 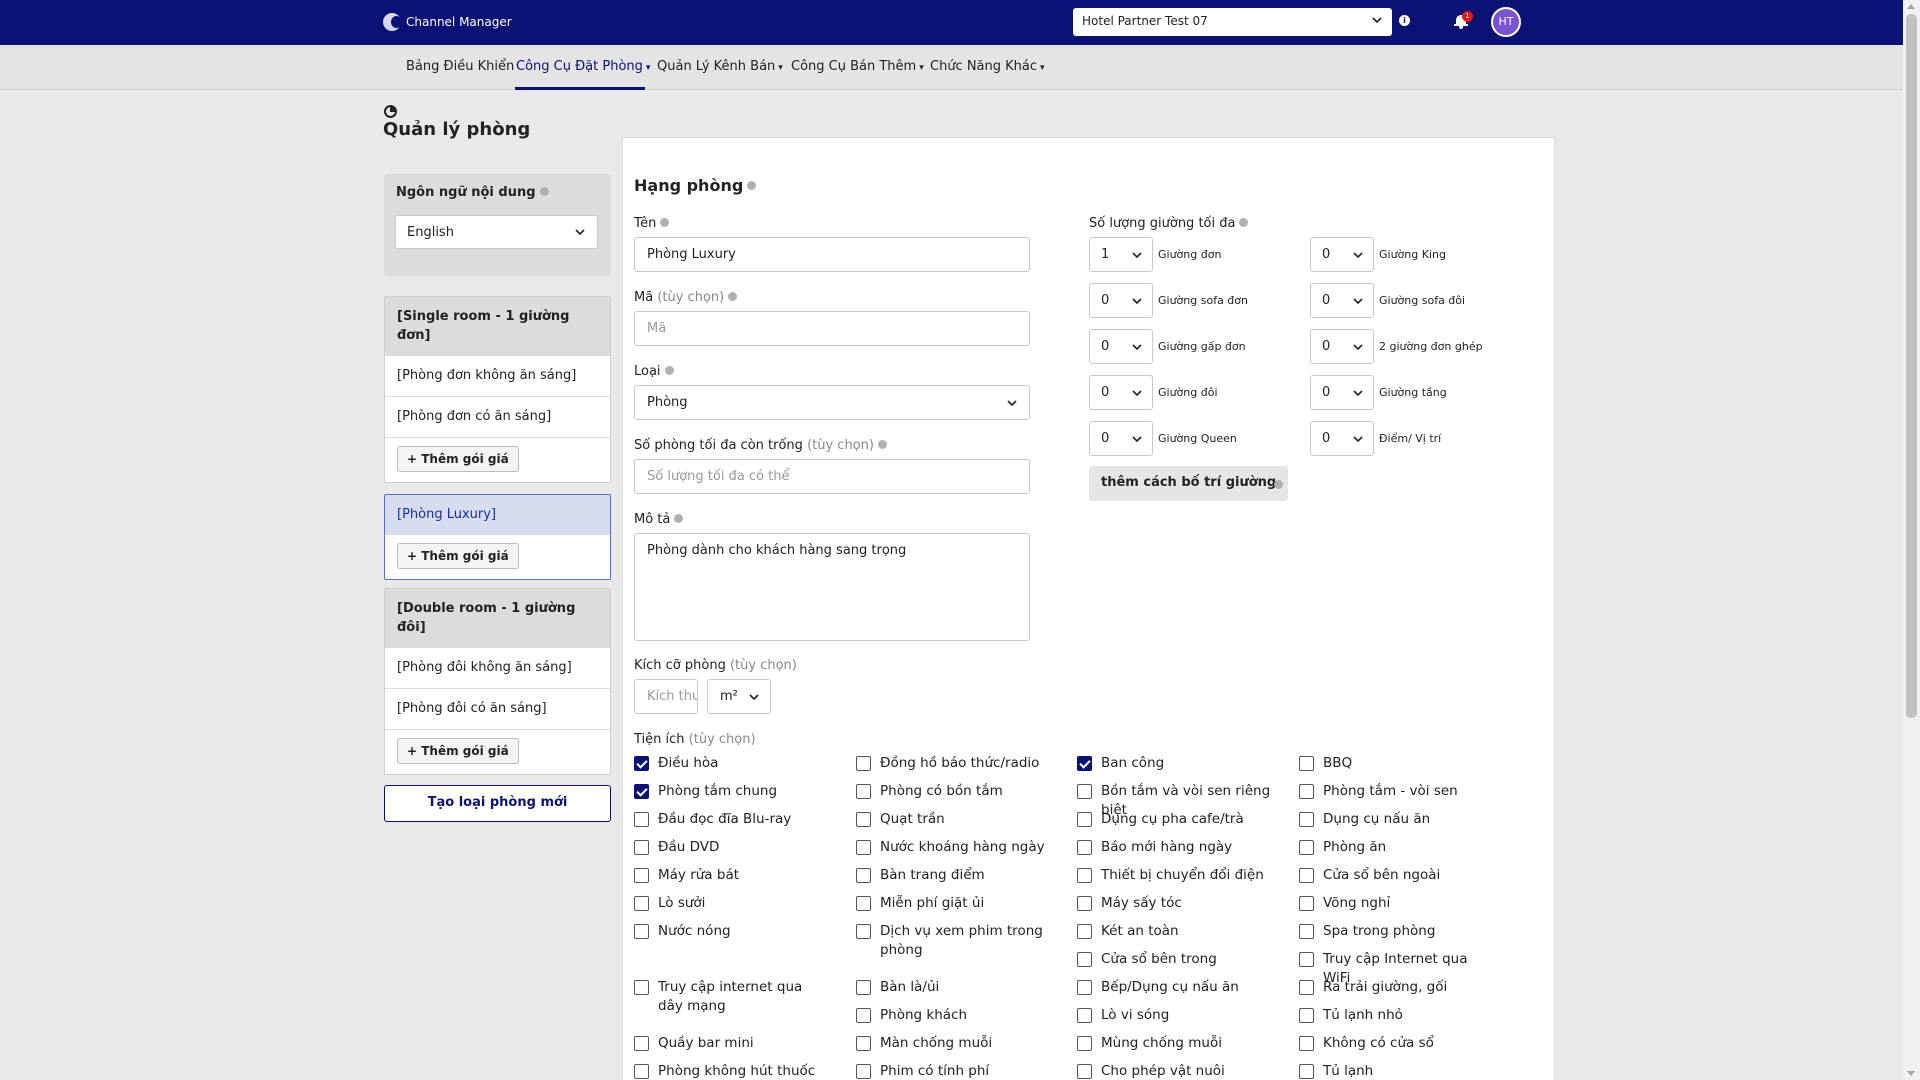 I want to click on rate-plan-item: [Phòng đôi có ăn sáng], so click(x=497, y=708).